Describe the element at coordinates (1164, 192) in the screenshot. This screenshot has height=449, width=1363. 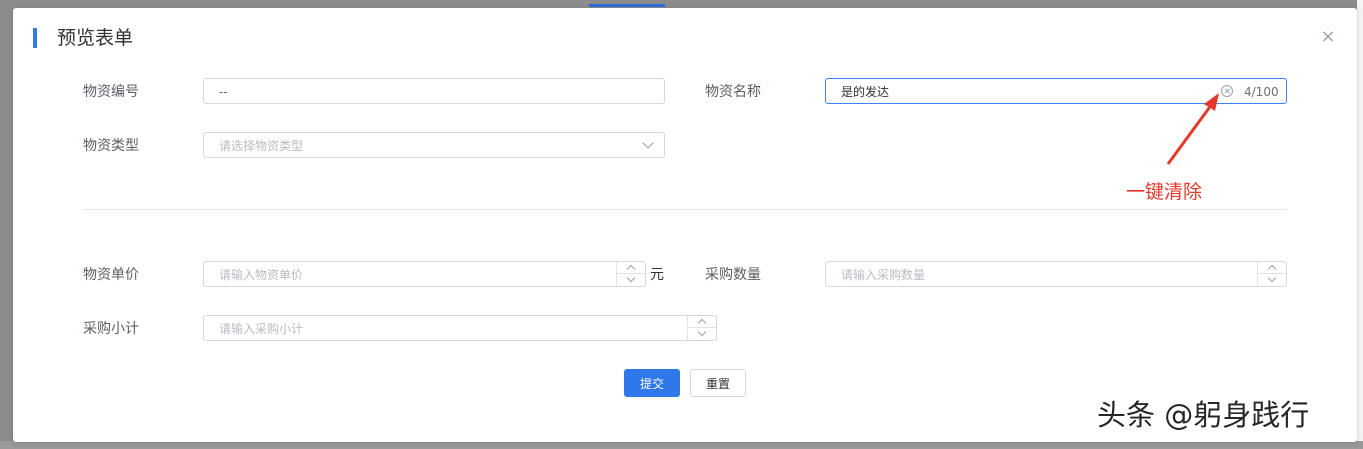
I see `annotation-label: 一键清除` at that location.